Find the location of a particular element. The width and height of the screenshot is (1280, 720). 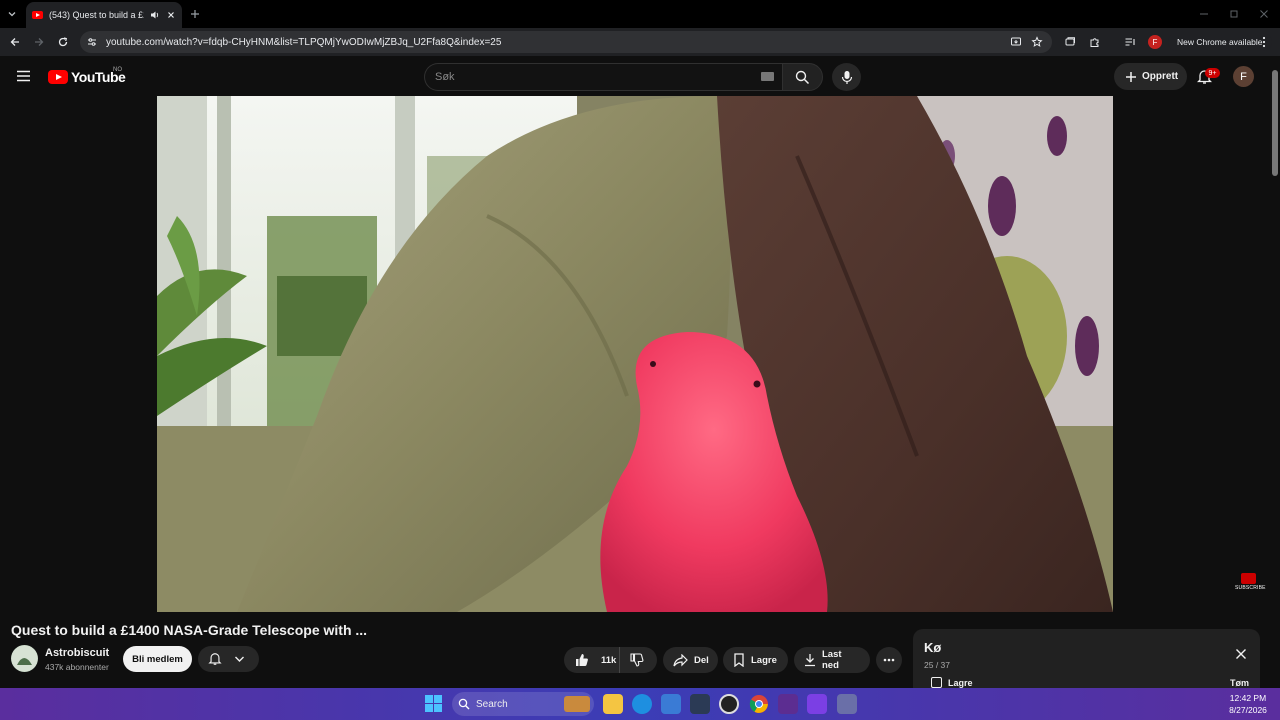

queue-save-label: Lagre is located at coordinates (960, 682).